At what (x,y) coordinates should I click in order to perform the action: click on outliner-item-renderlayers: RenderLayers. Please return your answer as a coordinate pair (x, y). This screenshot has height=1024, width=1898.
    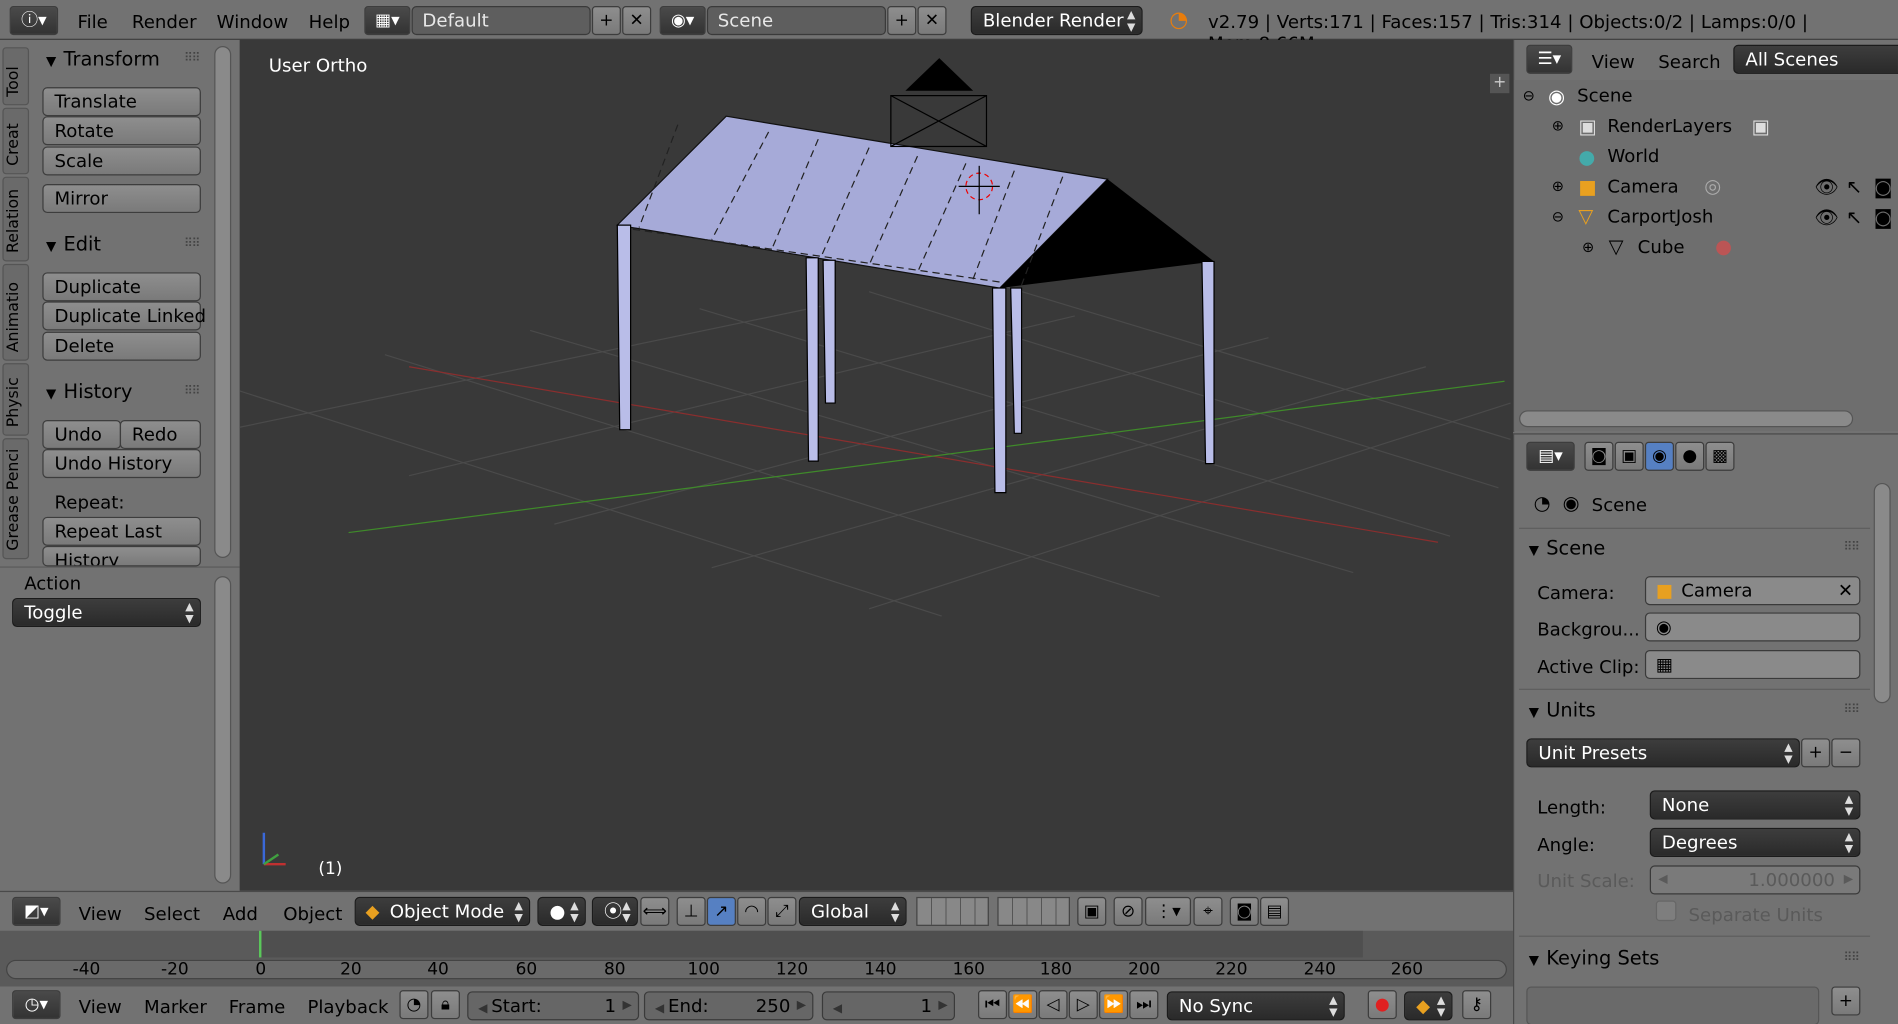
    Looking at the image, I should click on (1669, 126).